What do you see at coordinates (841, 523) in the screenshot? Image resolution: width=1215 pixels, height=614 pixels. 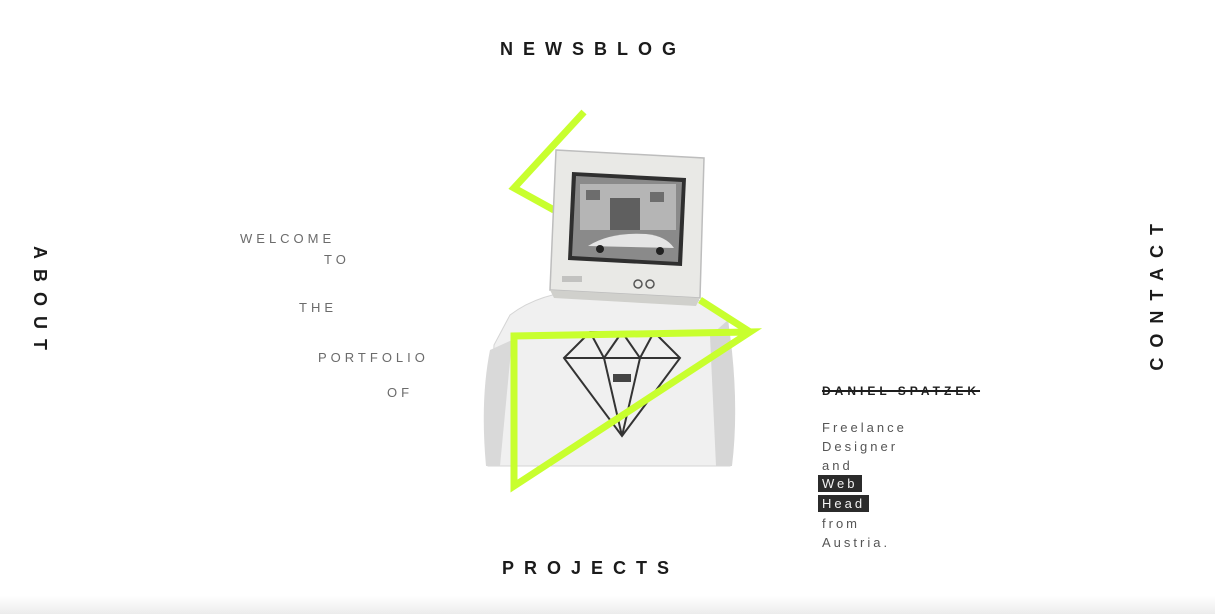 I see `bio-line: from` at bounding box center [841, 523].